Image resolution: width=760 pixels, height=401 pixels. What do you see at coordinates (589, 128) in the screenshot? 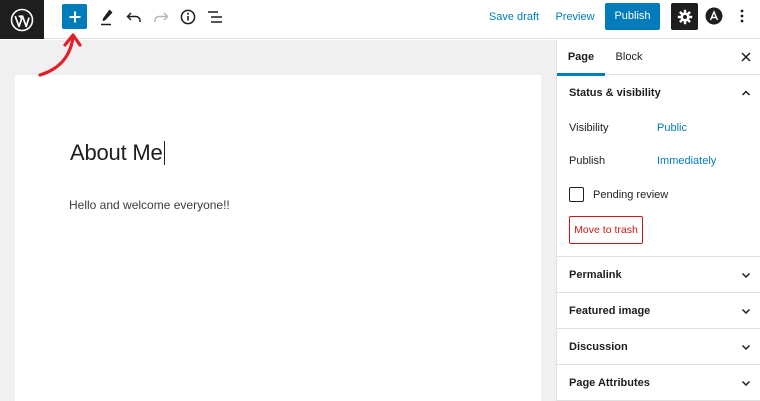
I see `visibility-label: Visibility` at bounding box center [589, 128].